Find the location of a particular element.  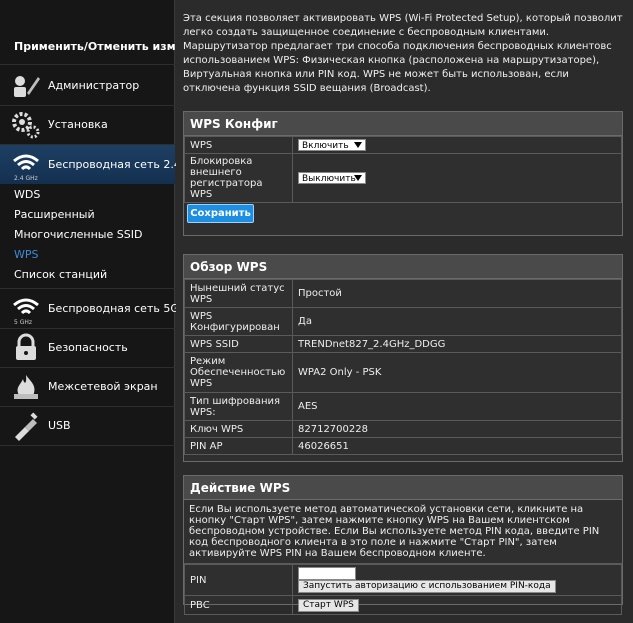

admin-tools-icon is located at coordinates (27, 86).